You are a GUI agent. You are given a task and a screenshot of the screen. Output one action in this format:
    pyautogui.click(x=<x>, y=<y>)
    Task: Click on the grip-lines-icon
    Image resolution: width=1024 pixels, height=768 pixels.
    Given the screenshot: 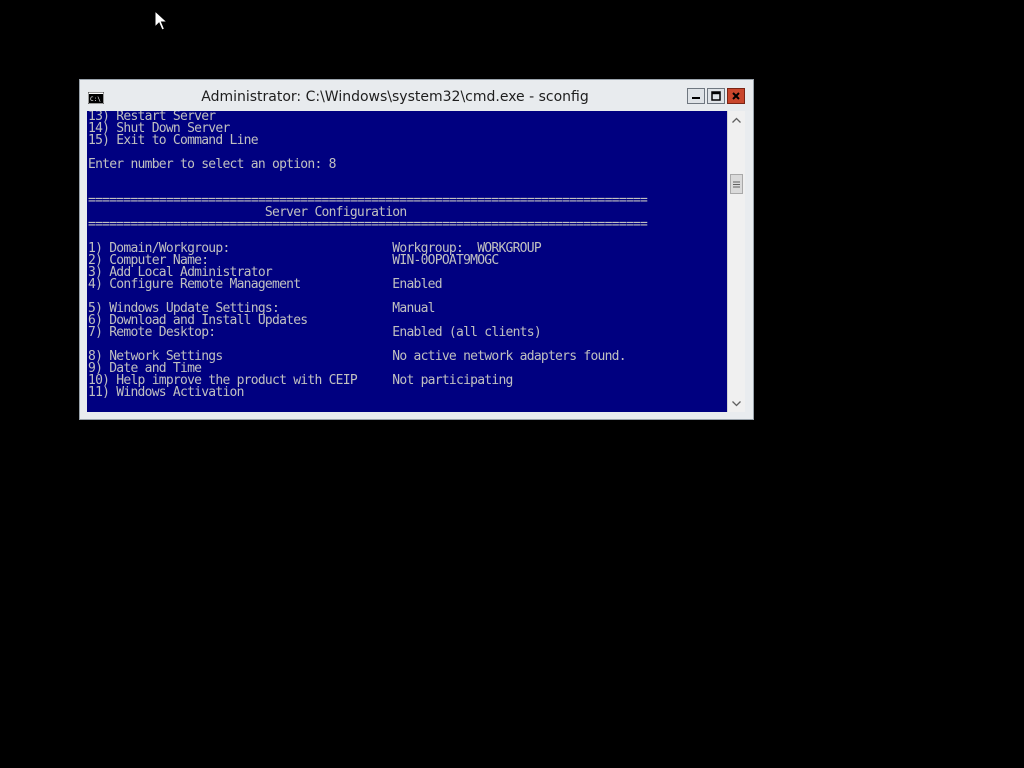 What is the action you would take?
    pyautogui.click(x=736, y=184)
    